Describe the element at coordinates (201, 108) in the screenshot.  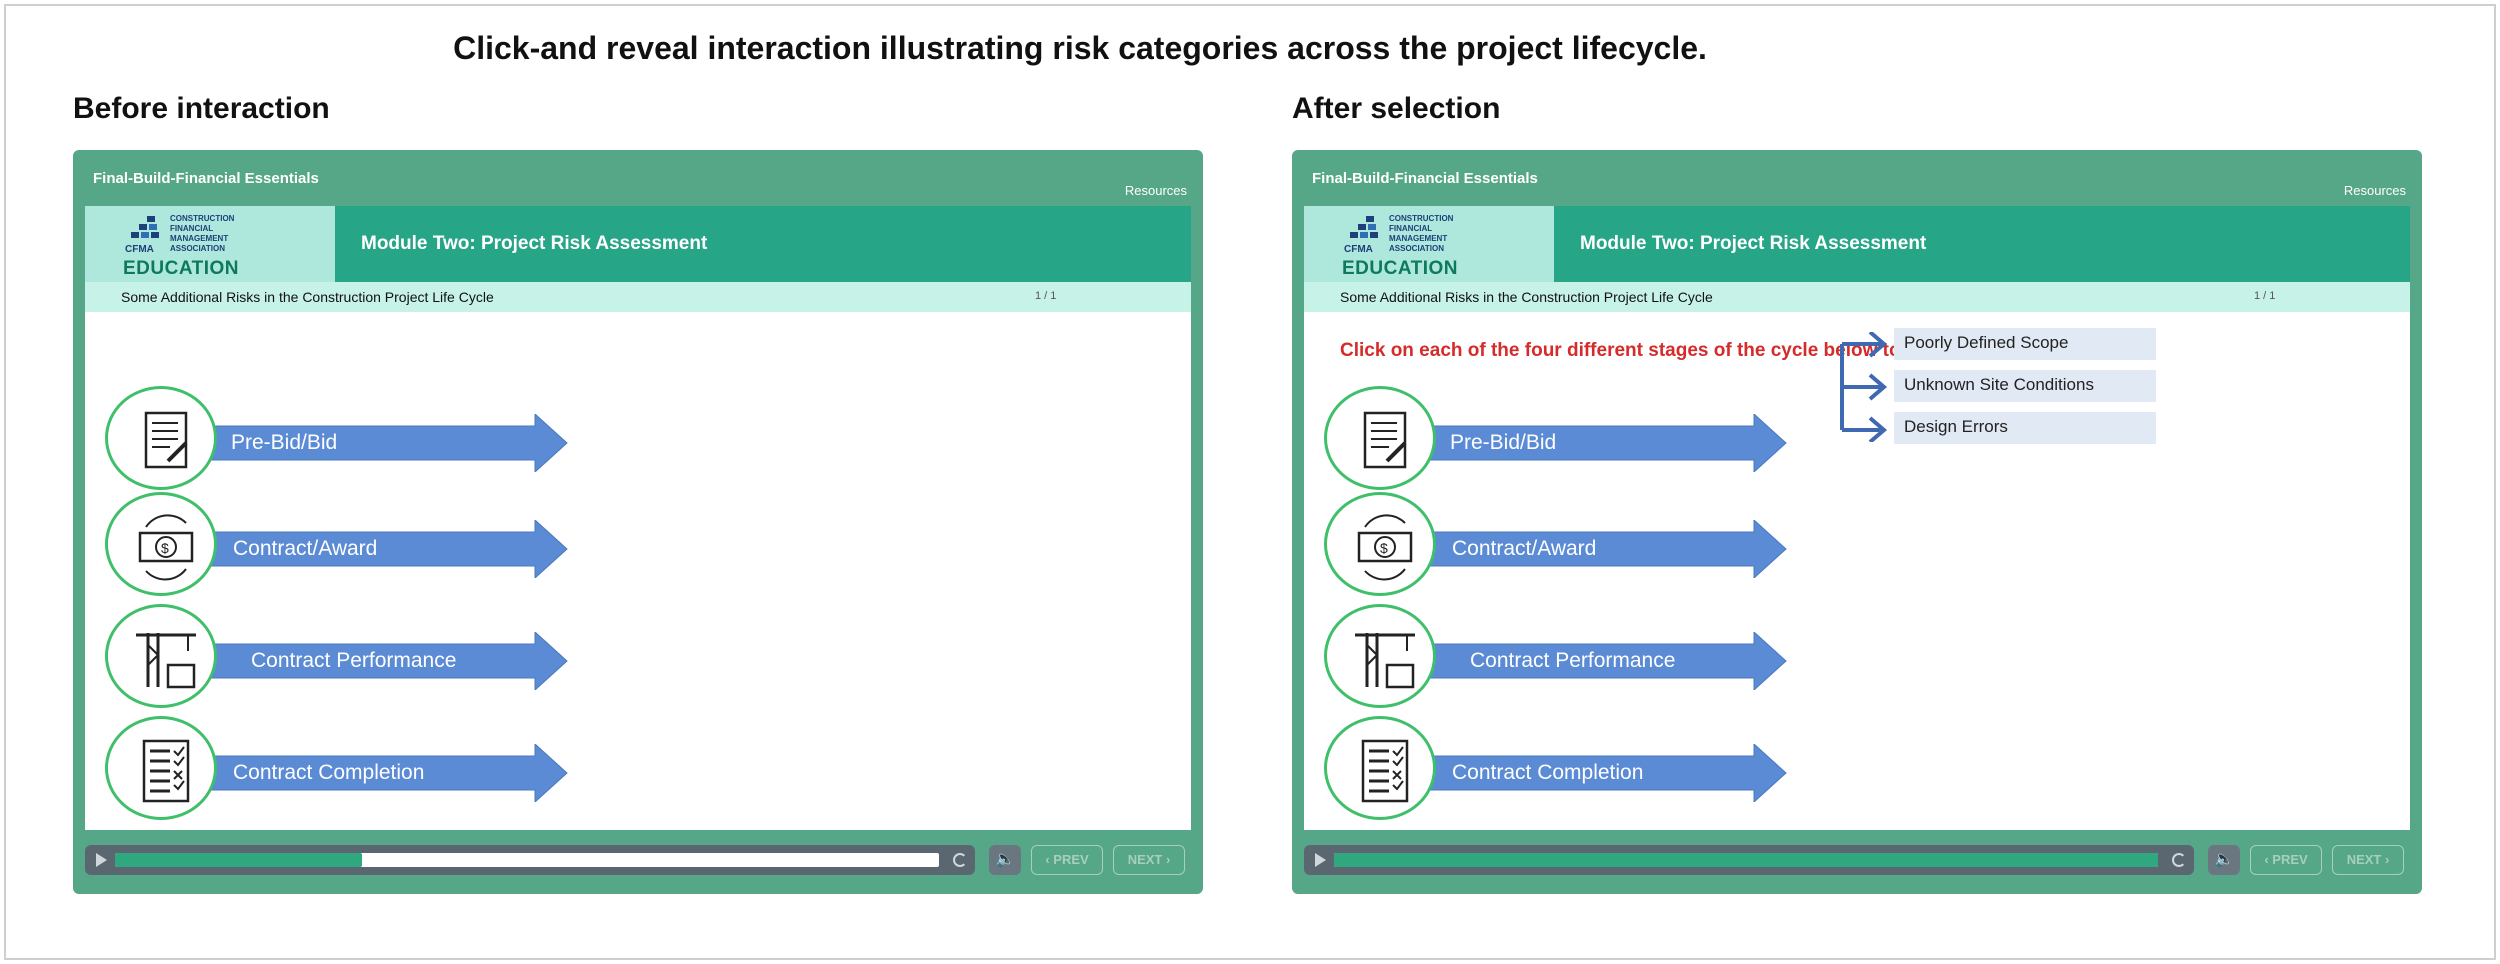
I see `panel-label-before: Before interaction` at that location.